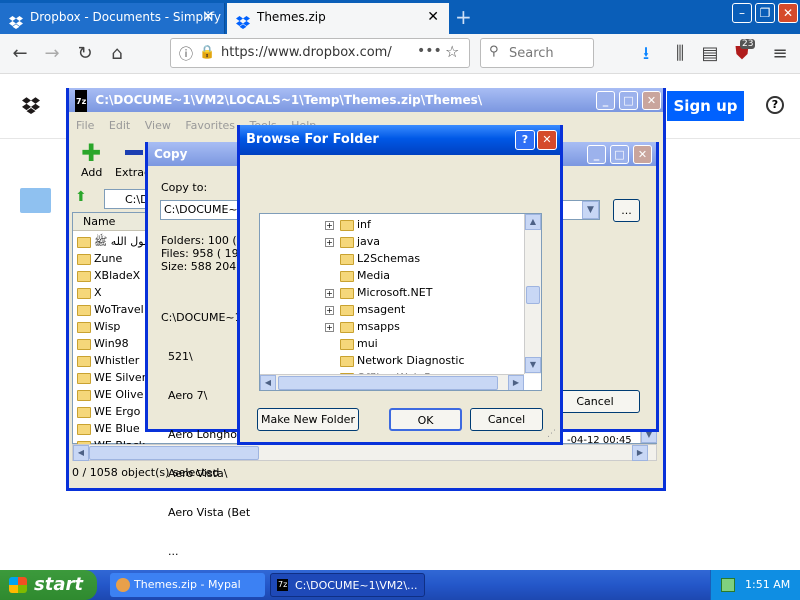  I want to click on tab-dropbox: Dropbox - Documents - Simplify y ✕, so click(112, 18).